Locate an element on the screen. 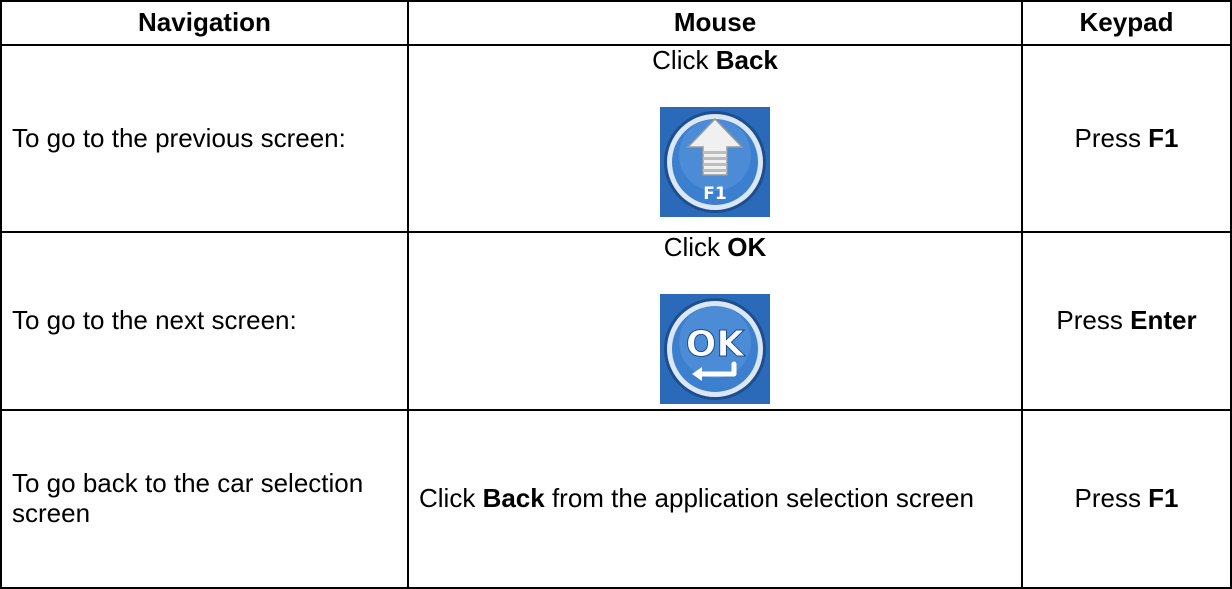 Image resolution: width=1232 pixels, height=589 pixels. navigation-cell: To go to the previous screen: is located at coordinates (204, 138).